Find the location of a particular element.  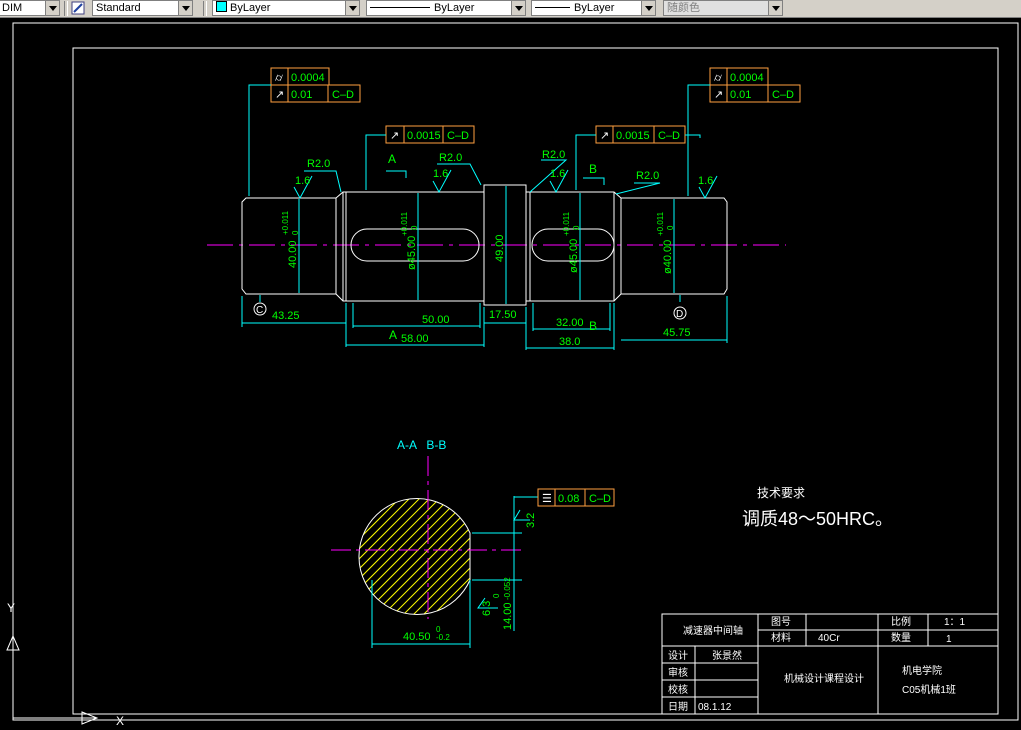

plotstyle-value: 随颜色 is located at coordinates (683, 8).